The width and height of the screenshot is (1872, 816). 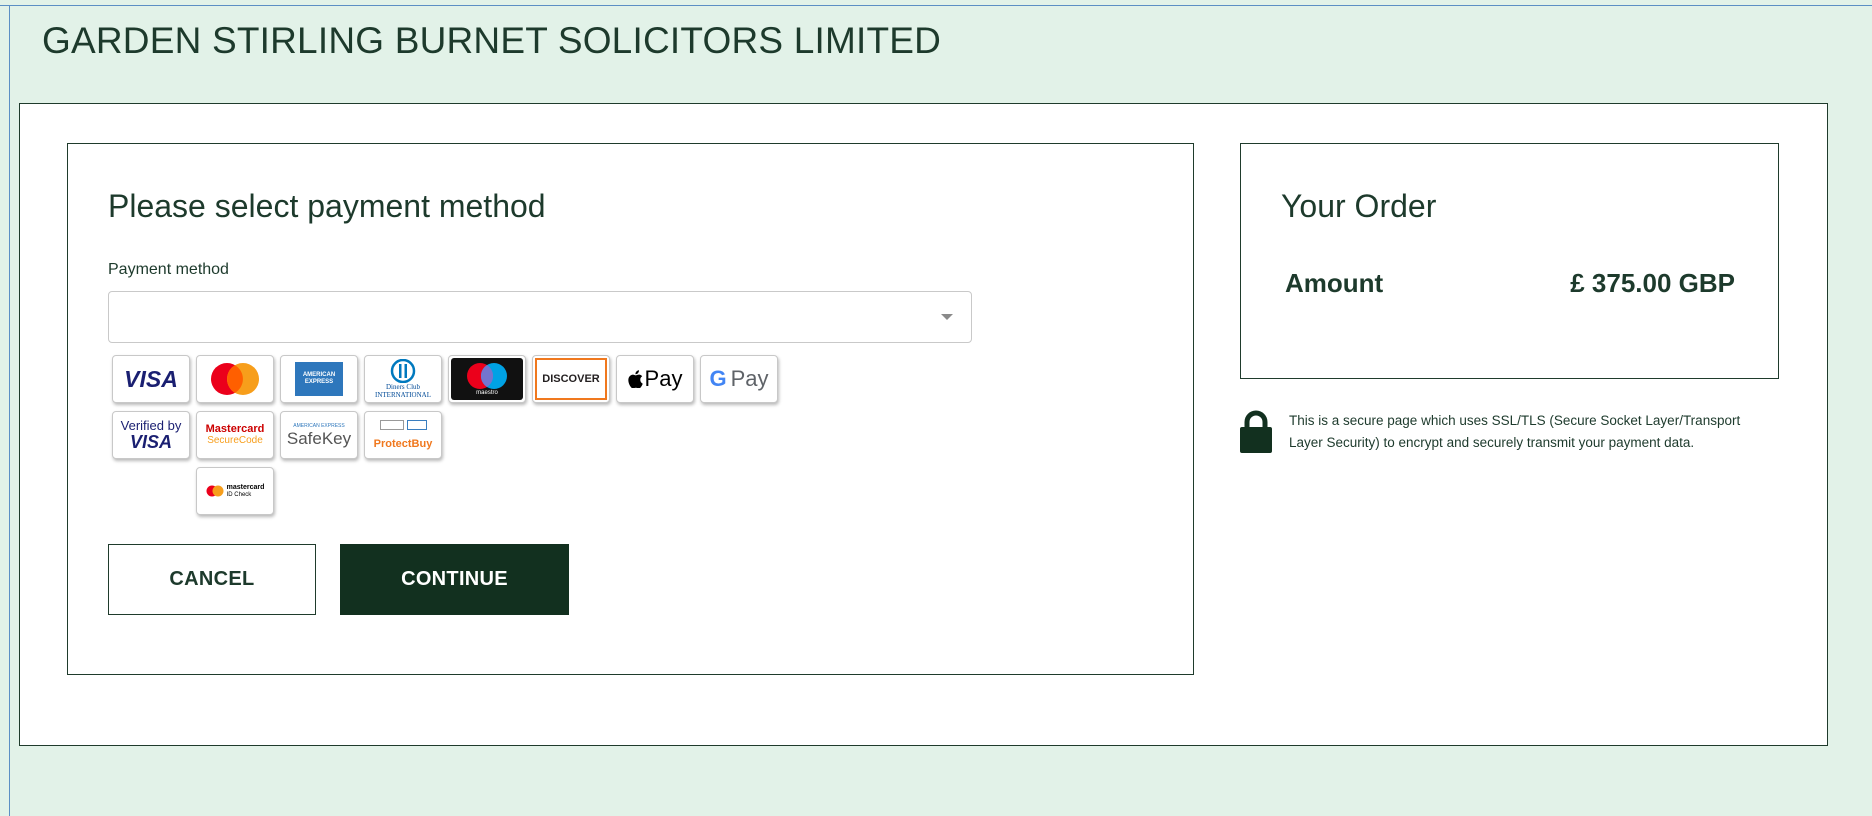 I want to click on mastercard-securecode-logo: Mastercard SecureCode, so click(x=235, y=435).